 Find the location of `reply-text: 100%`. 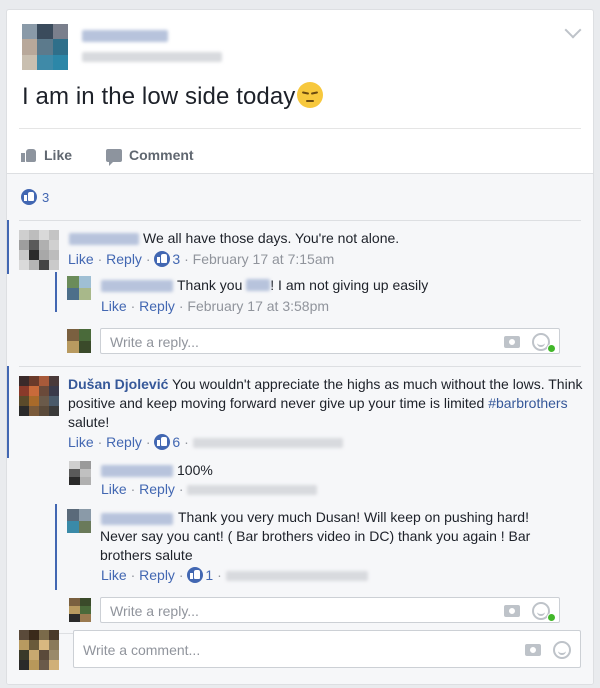

reply-text: 100% is located at coordinates (195, 470).